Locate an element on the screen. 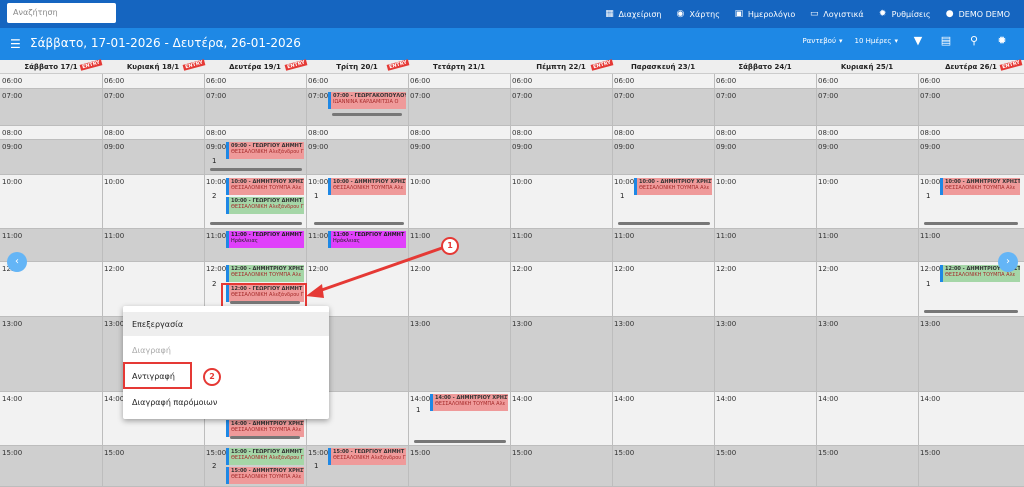 The width and height of the screenshot is (1024, 487). callout-arrow is located at coordinates (374, 272).